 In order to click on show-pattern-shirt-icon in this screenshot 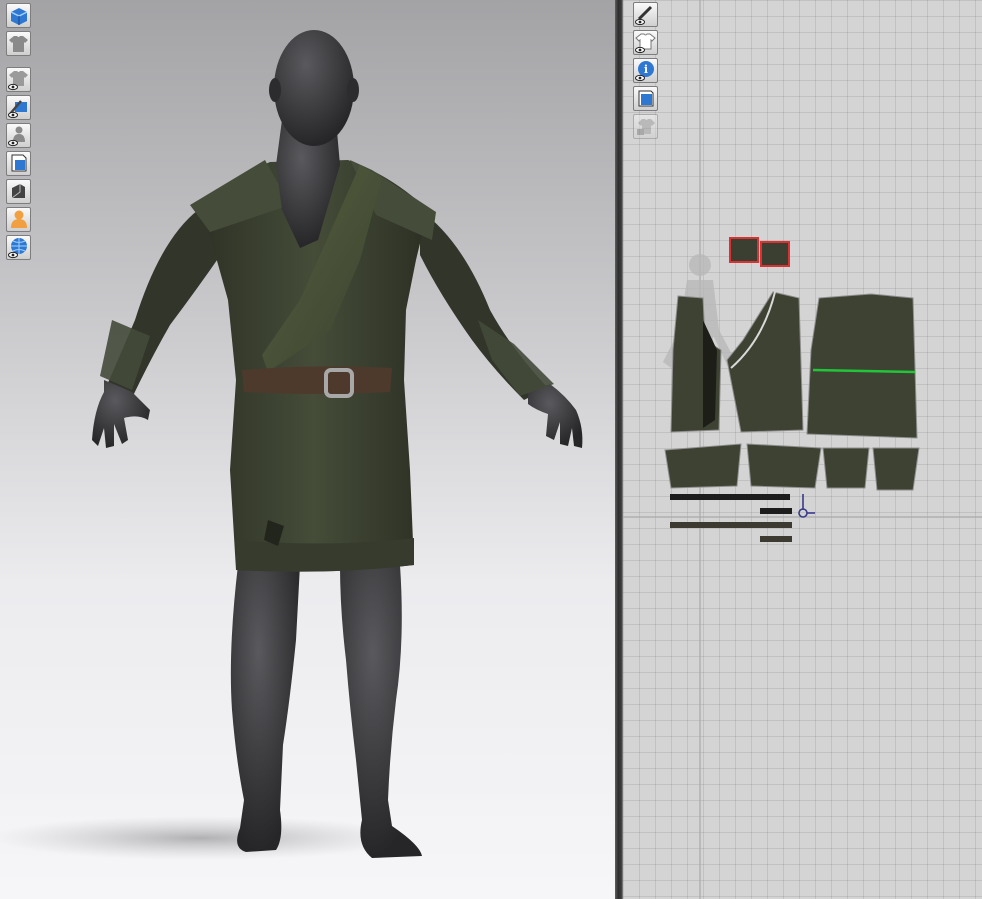, I will do `click(645, 43)`.